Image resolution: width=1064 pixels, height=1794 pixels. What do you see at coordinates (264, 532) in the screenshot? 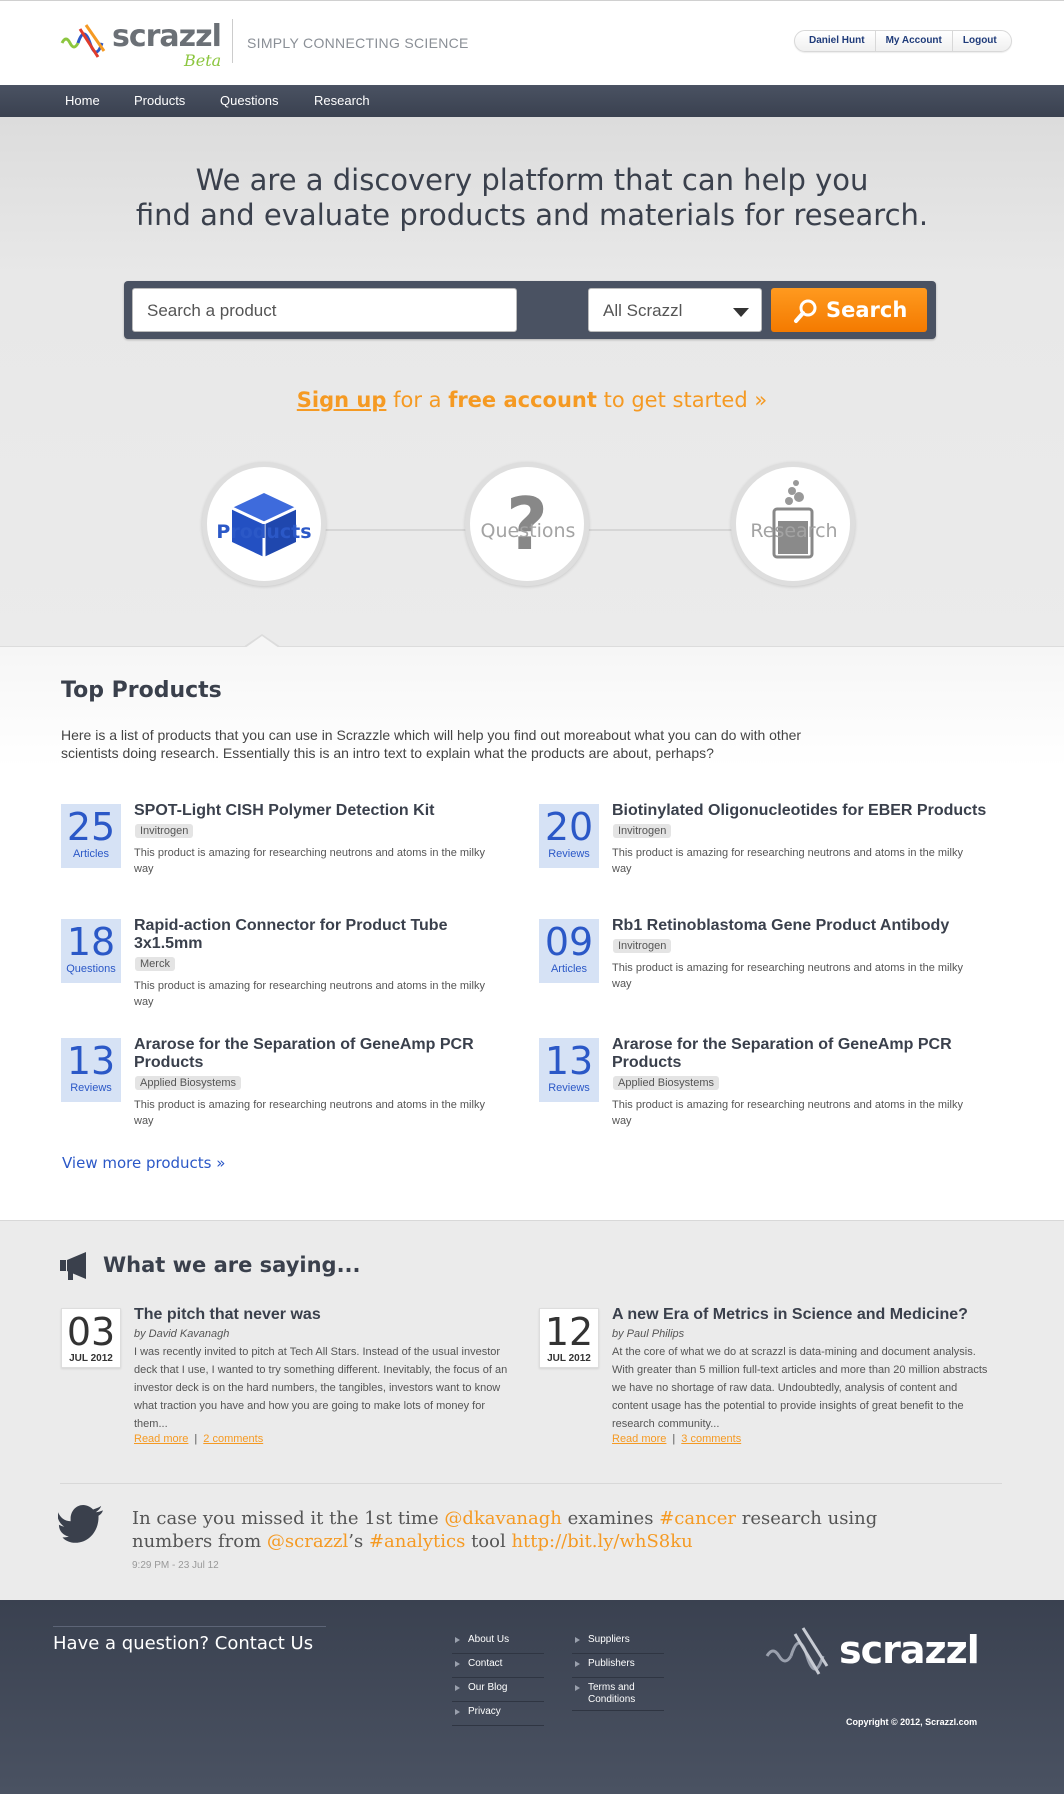
I see `category-products-label: Products` at bounding box center [264, 532].